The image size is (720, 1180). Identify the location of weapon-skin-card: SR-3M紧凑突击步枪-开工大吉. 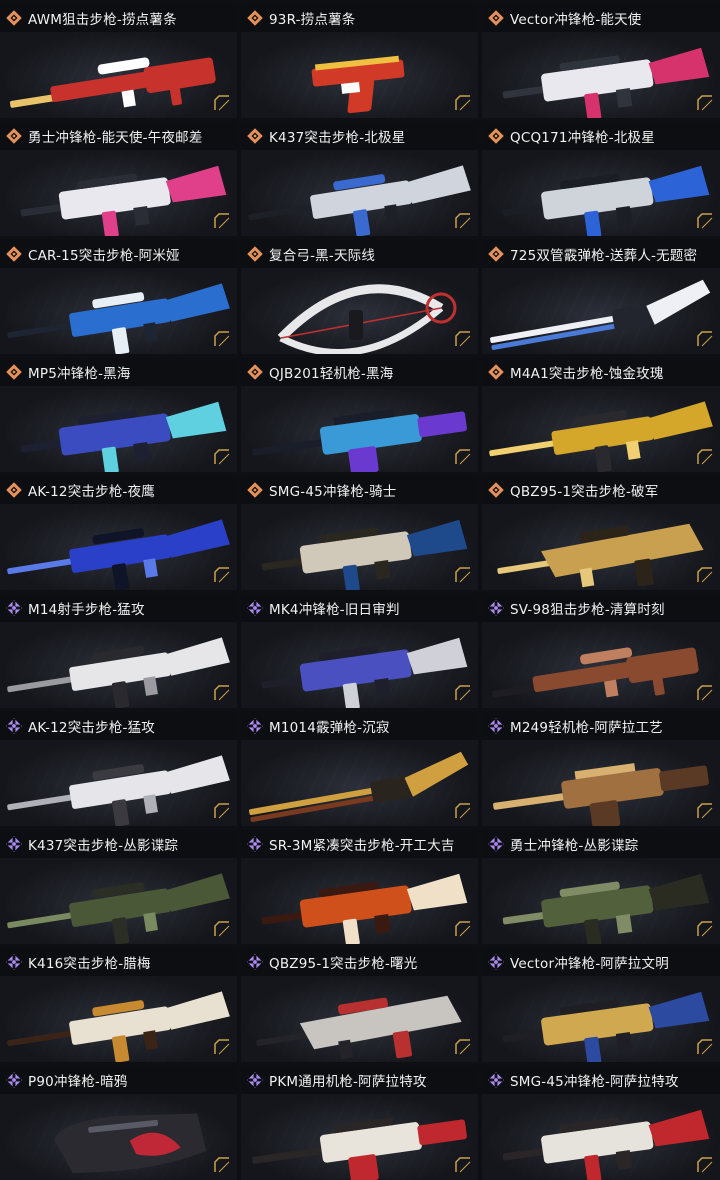
(359, 887).